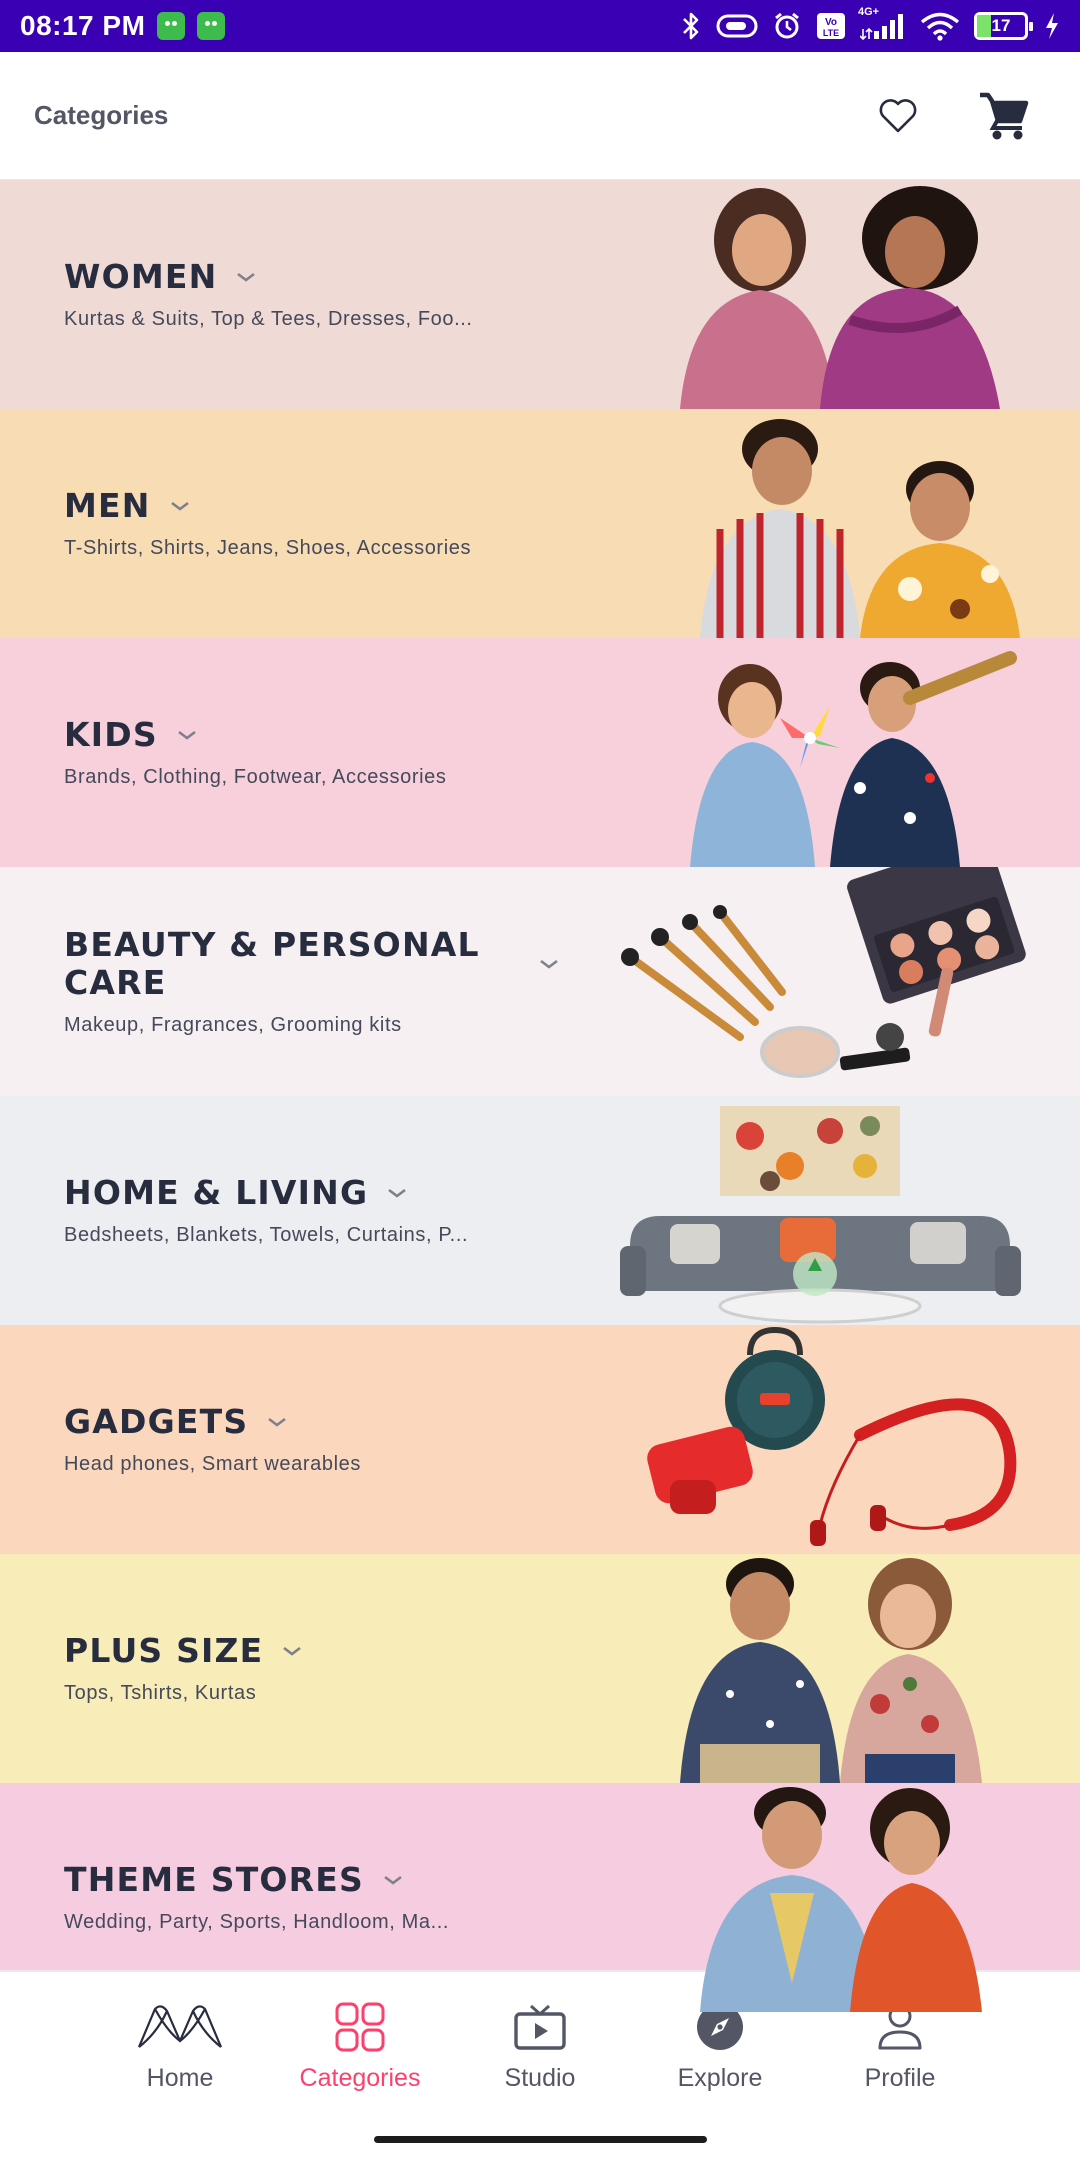  Describe the element at coordinates (214, 1879) in the screenshot. I see `category-title: THEME STORES` at that location.